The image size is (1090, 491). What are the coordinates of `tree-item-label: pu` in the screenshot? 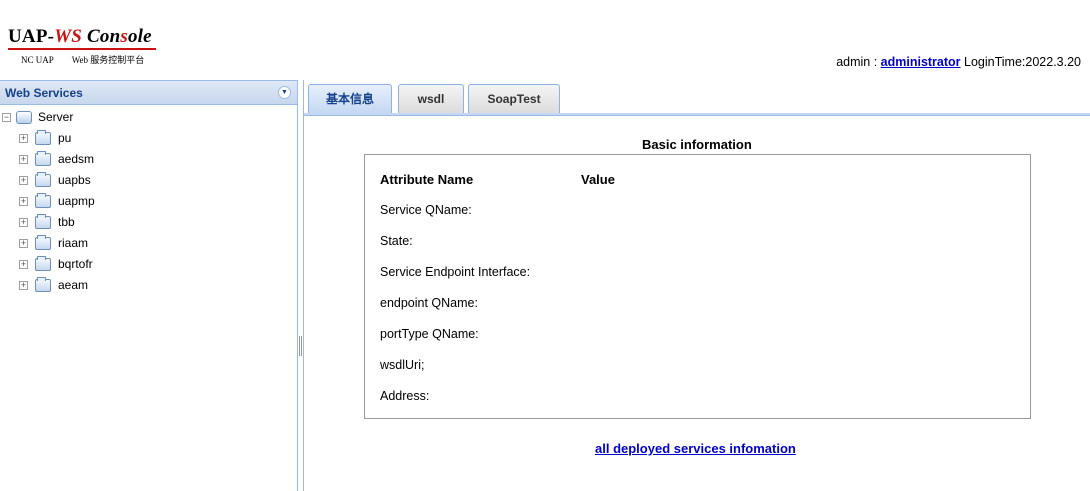 It's located at (65, 138).